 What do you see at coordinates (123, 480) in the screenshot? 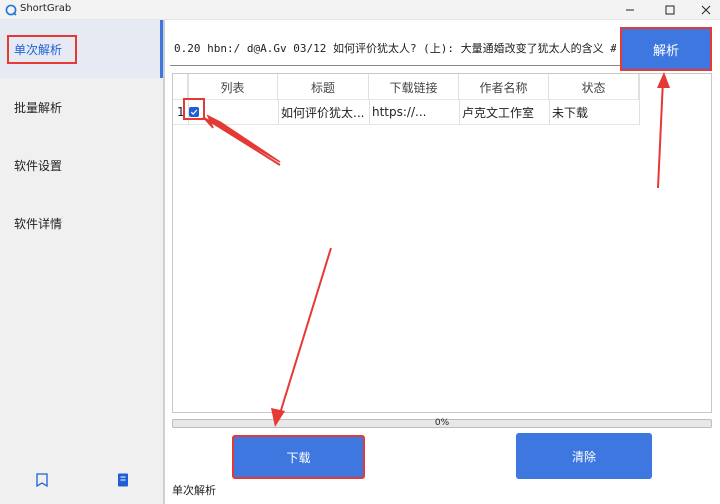
I see `document-icon` at bounding box center [123, 480].